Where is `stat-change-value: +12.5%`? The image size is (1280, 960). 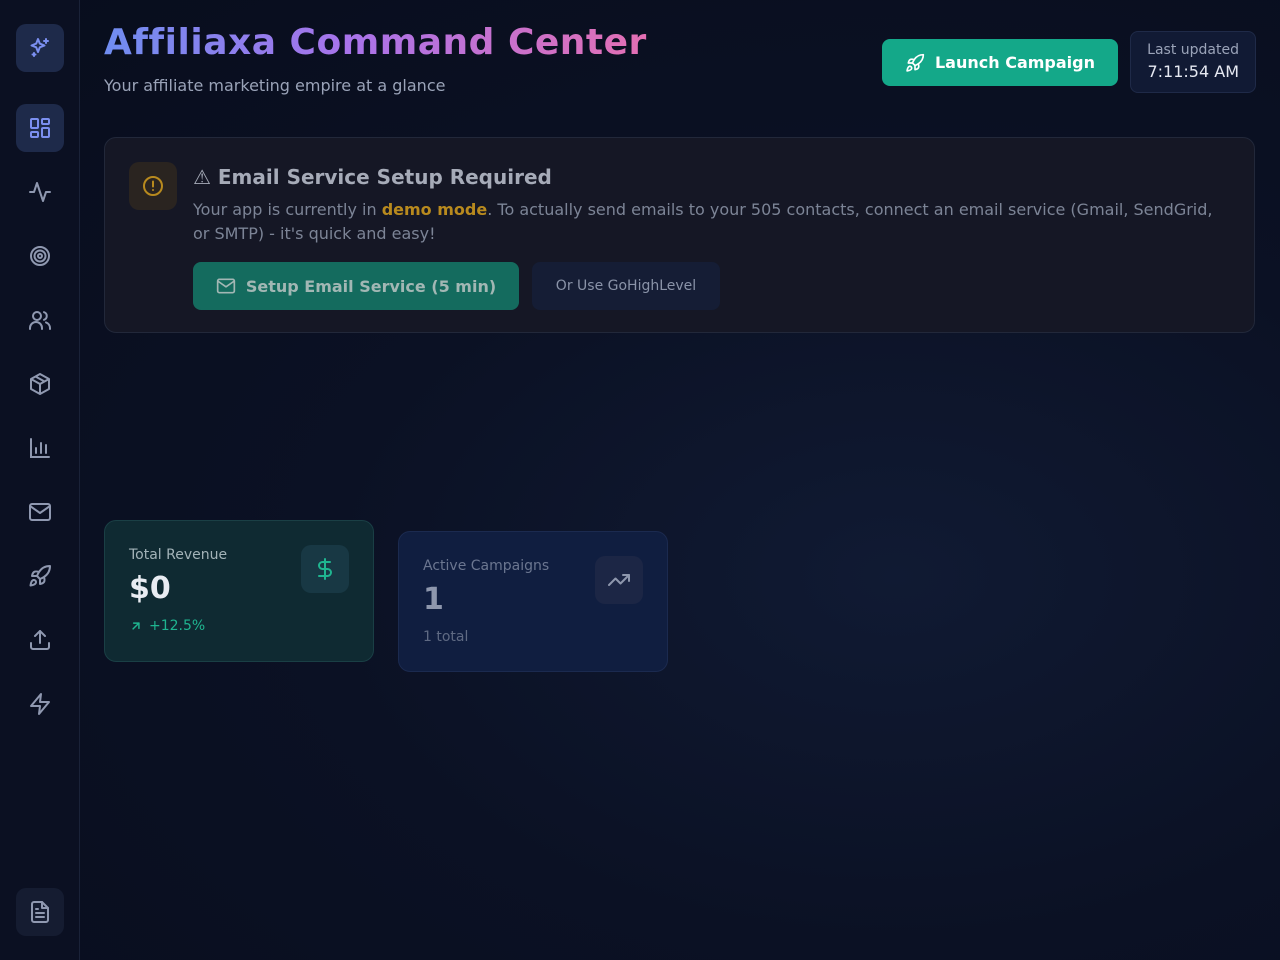
stat-change-value: +12.5% is located at coordinates (177, 626).